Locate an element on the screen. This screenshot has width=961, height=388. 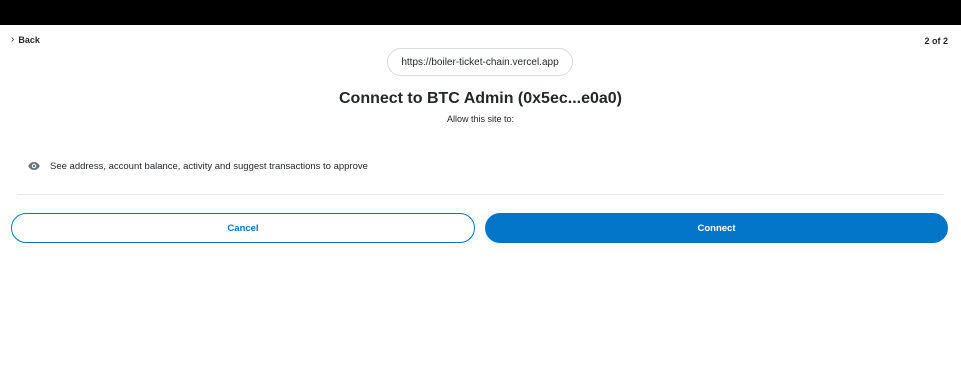
back-button: › Back is located at coordinates (25, 40).